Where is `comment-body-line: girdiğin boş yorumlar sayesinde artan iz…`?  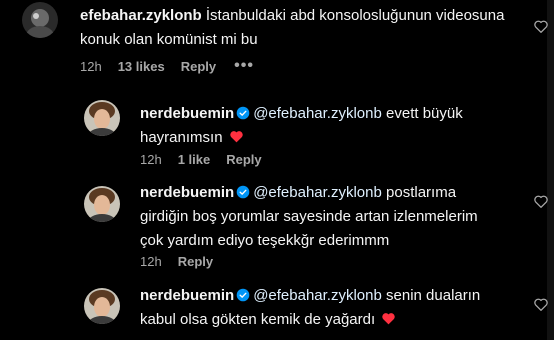
comment-body-line: girdiğin boş yorumlar sayesinde artan iz… is located at coordinates (309, 216).